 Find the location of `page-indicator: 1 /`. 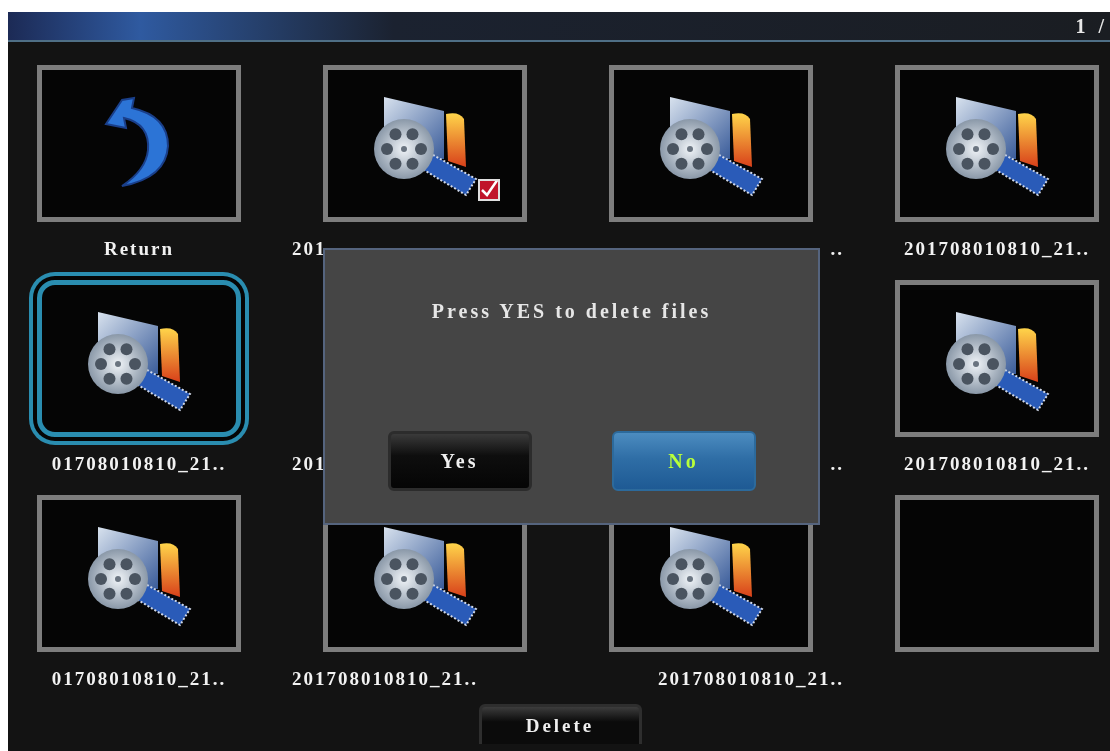

page-indicator: 1 / is located at coordinates (1092, 26).